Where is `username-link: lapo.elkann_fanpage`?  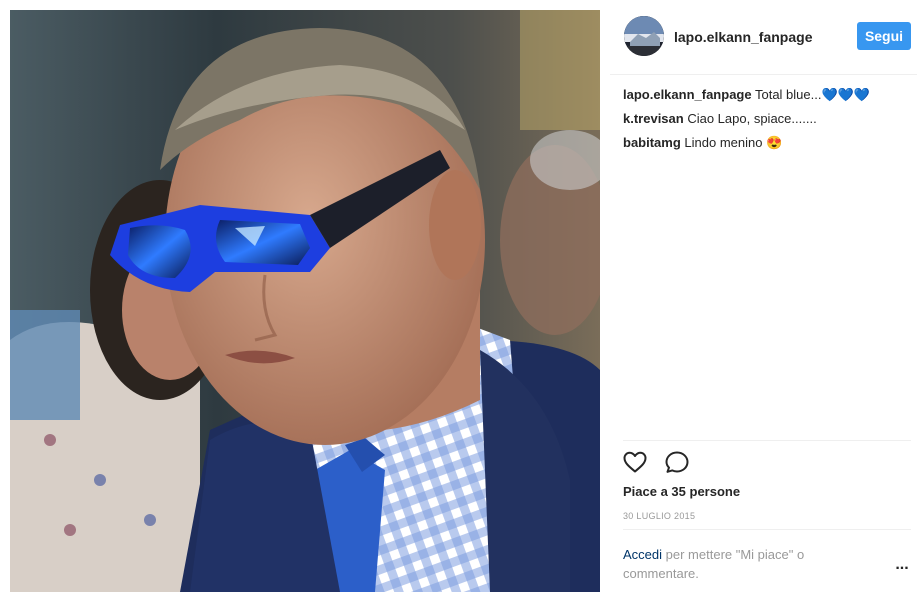 username-link: lapo.elkann_fanpage is located at coordinates (743, 37).